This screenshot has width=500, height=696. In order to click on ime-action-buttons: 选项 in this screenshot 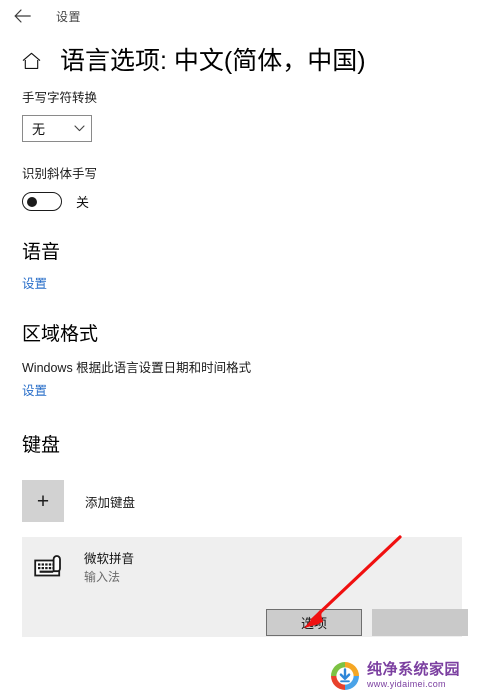, I will do `click(367, 622)`.